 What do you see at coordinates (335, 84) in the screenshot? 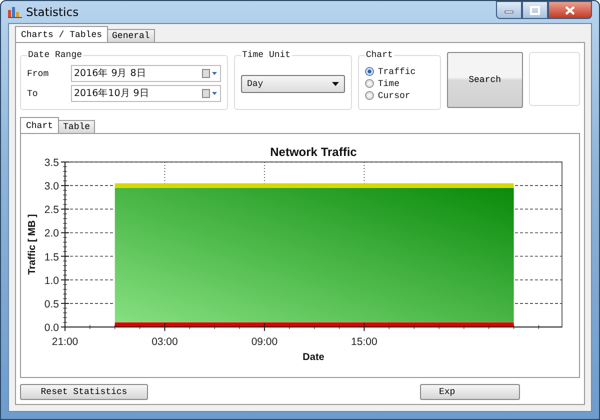
I see `caret-icon` at bounding box center [335, 84].